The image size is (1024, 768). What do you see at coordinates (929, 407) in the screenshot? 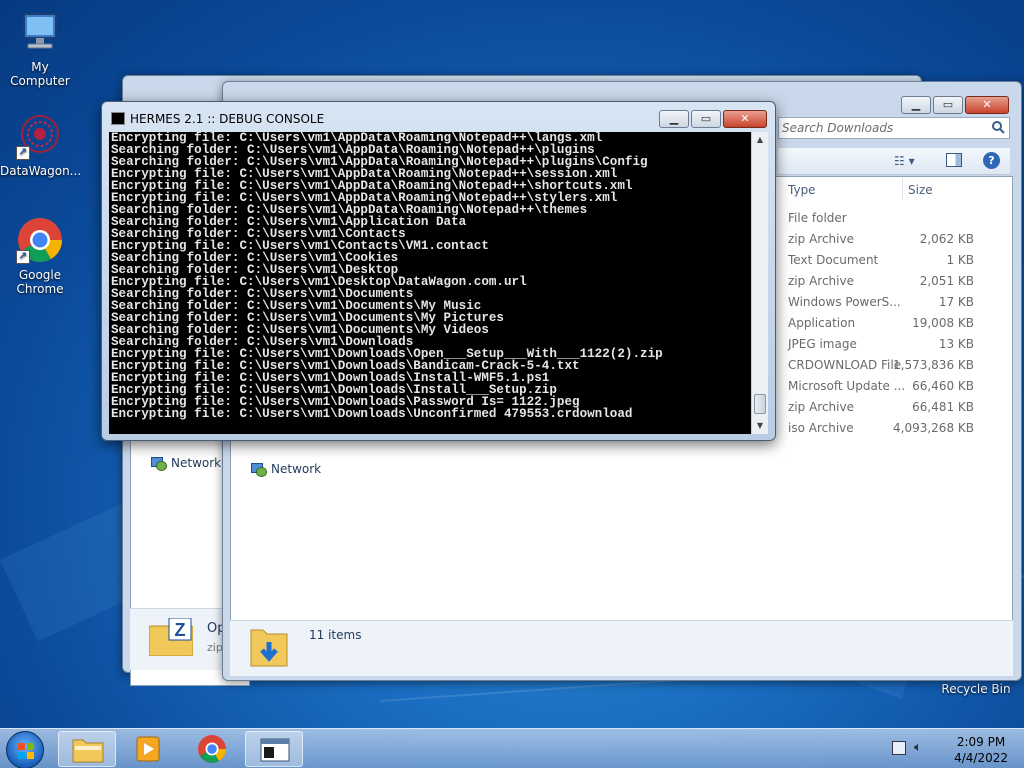
I see `file-size-cell: 66,481 KB` at bounding box center [929, 407].